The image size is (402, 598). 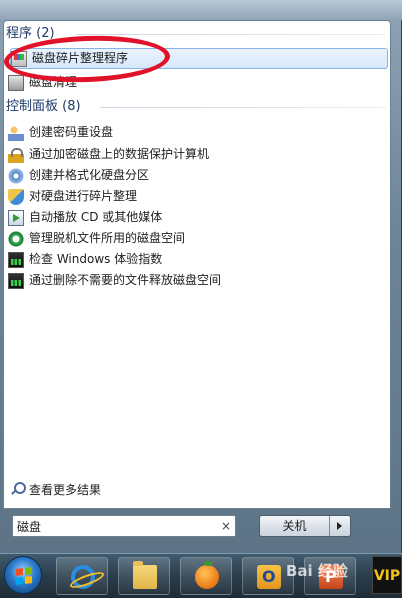 I want to click on shutdown-split-button: 关机, so click(x=305, y=526).